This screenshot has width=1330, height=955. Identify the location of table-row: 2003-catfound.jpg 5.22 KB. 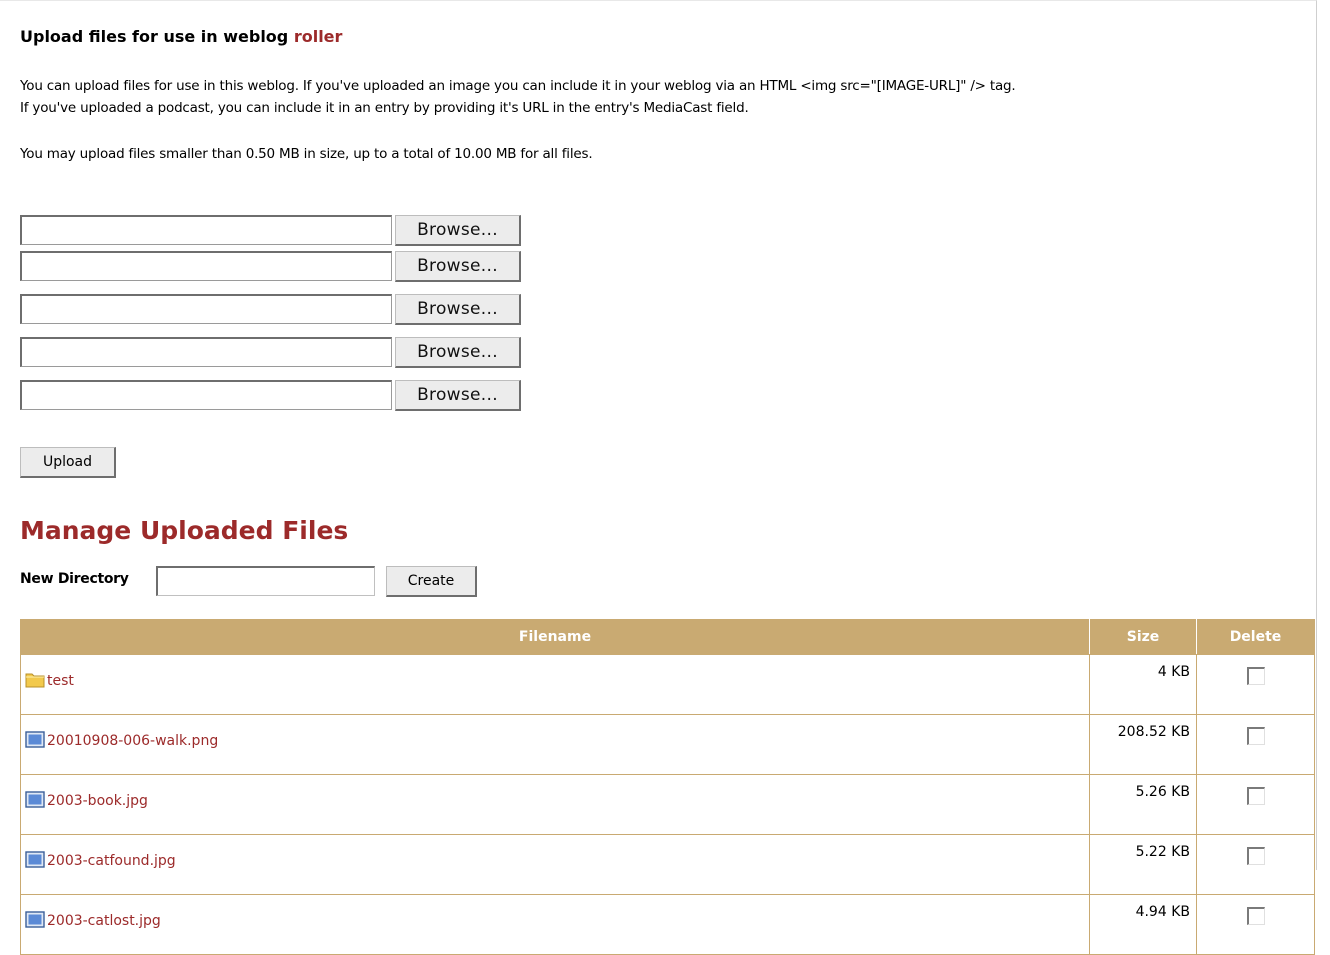
(667, 864).